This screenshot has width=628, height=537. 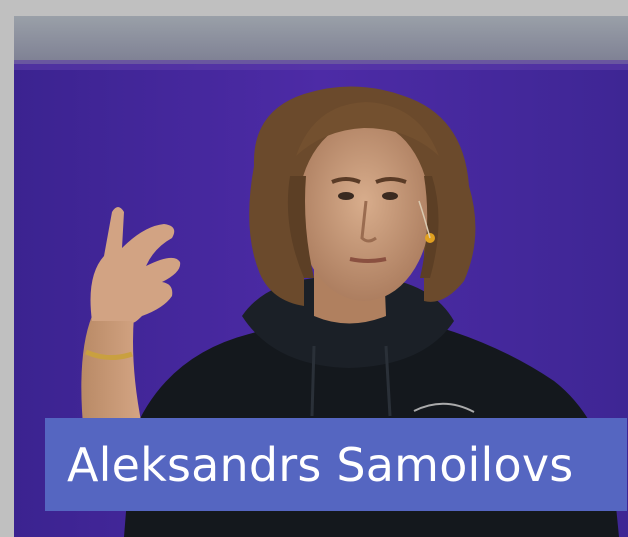 What do you see at coordinates (320, 464) in the screenshot?
I see `speaker-name: Aleksandrs Samoilovs` at bounding box center [320, 464].